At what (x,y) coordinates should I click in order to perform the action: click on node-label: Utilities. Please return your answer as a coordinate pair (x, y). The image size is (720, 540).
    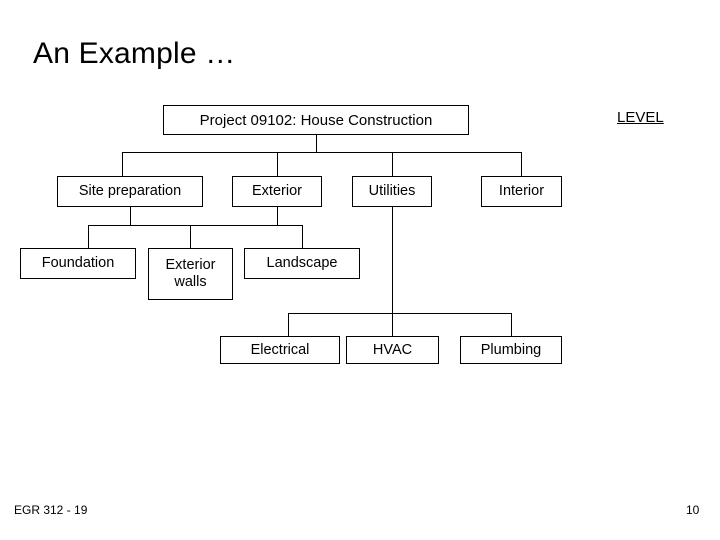
    Looking at the image, I should click on (392, 191).